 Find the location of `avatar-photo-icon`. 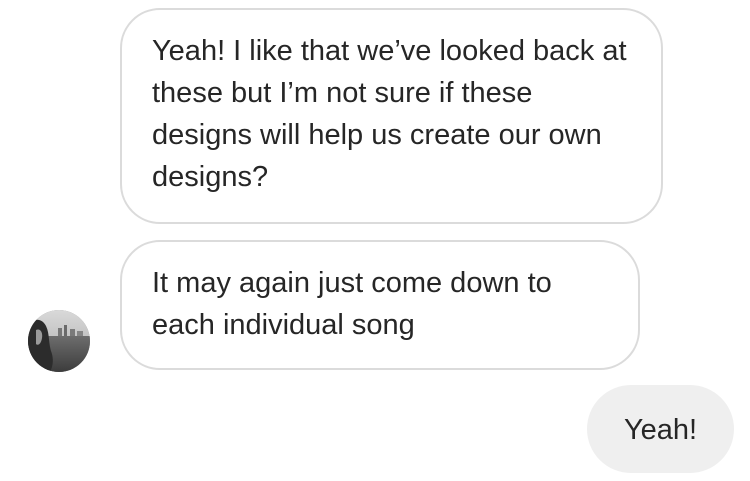

avatar-photo-icon is located at coordinates (59, 341).